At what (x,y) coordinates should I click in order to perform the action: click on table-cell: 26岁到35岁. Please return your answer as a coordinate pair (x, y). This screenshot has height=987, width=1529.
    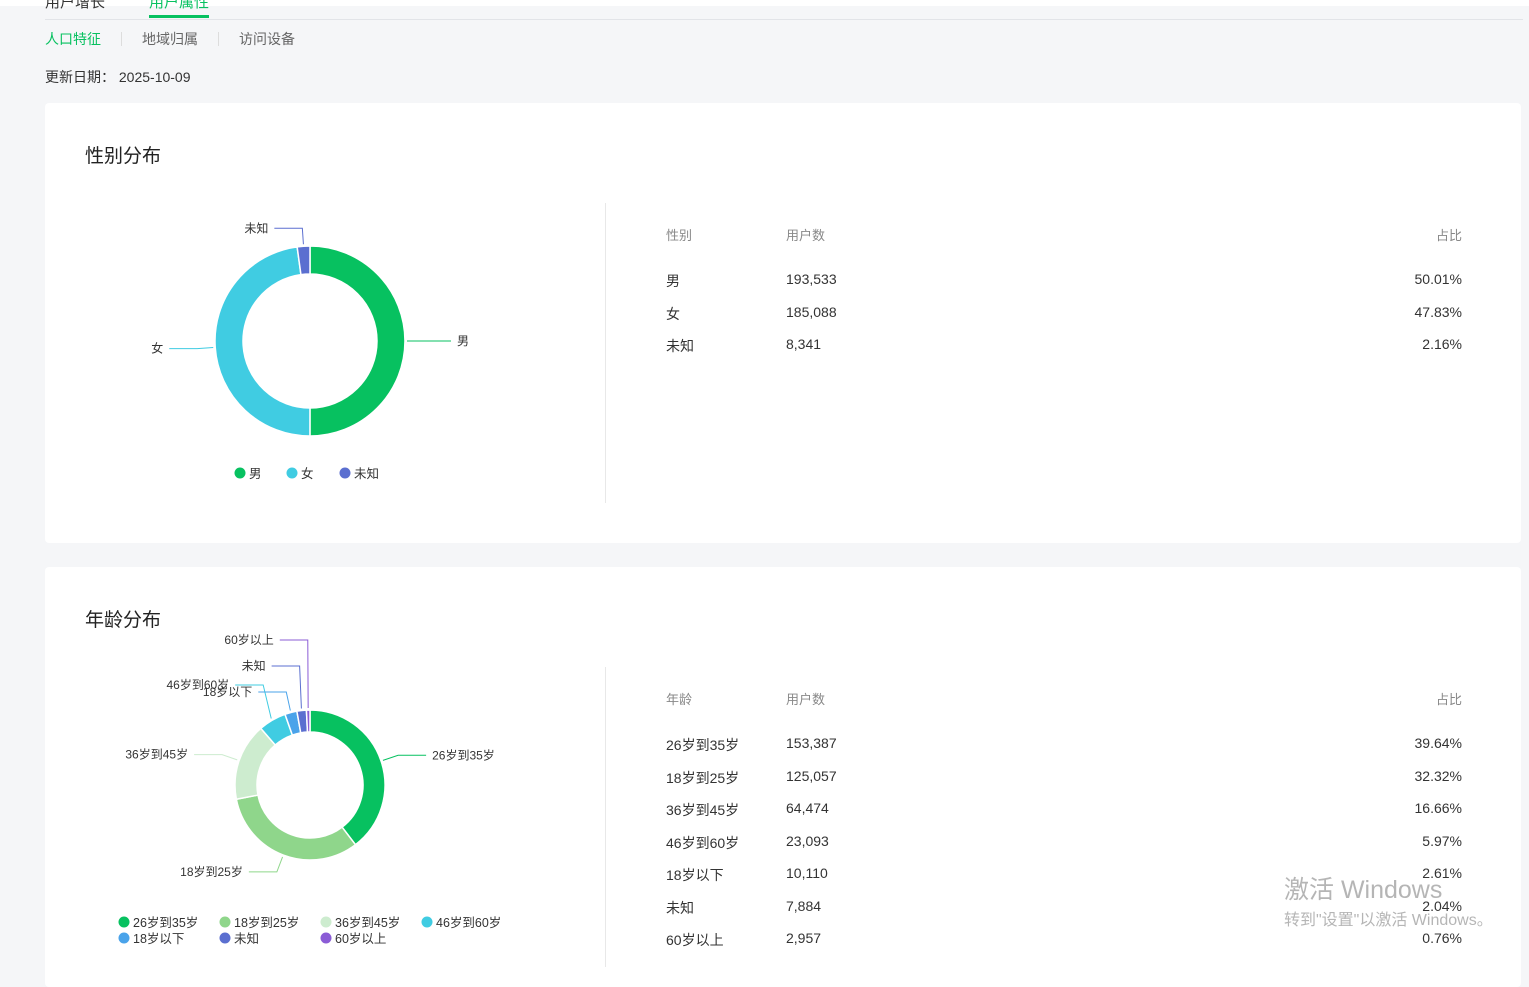
    Looking at the image, I should click on (702, 745).